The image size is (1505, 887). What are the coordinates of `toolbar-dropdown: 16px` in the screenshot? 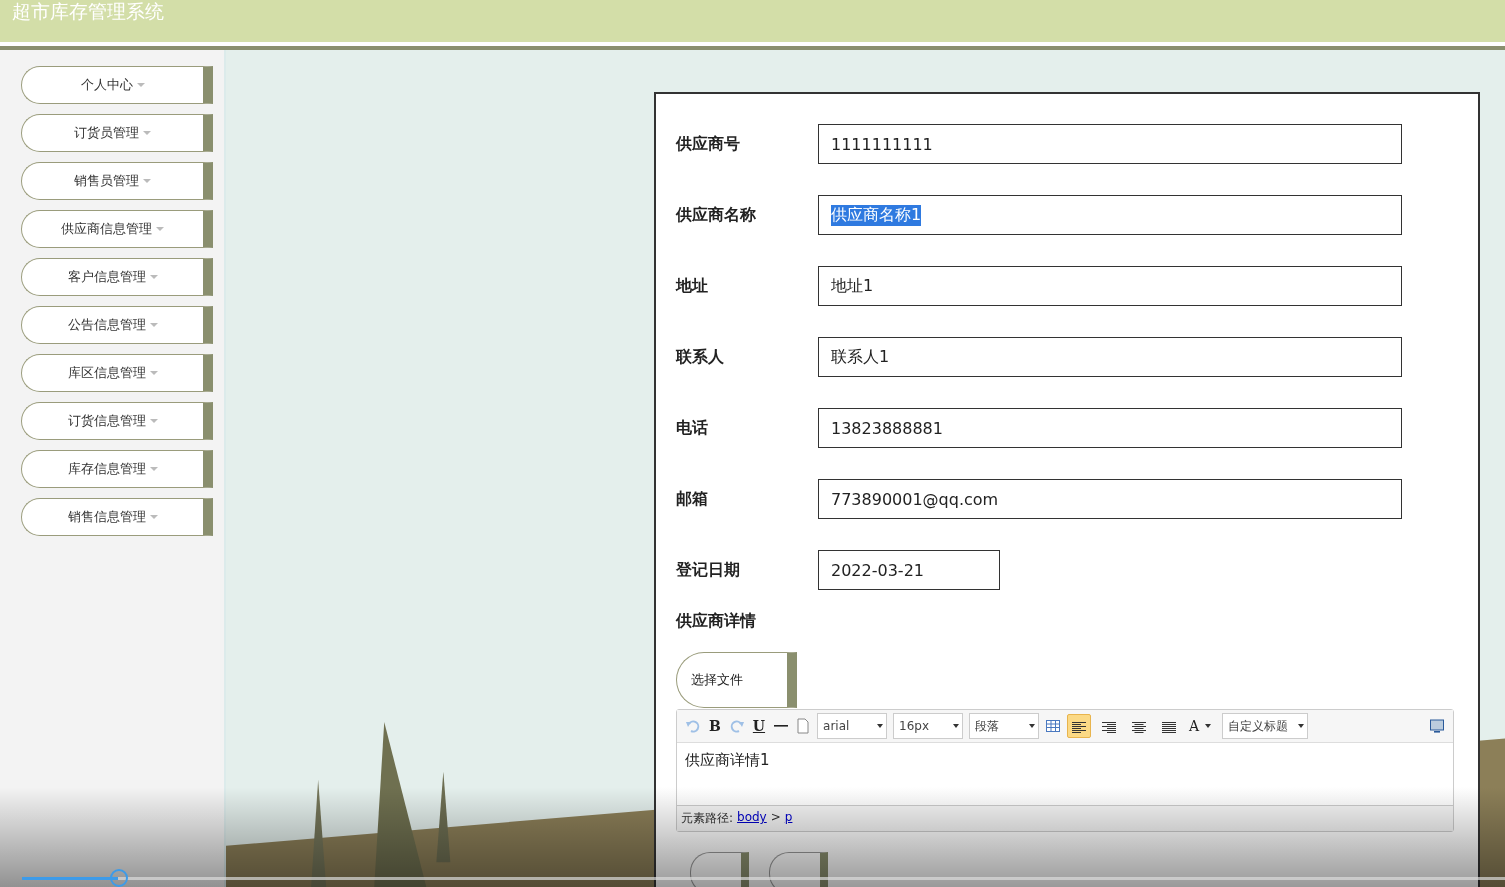 It's located at (928, 726).